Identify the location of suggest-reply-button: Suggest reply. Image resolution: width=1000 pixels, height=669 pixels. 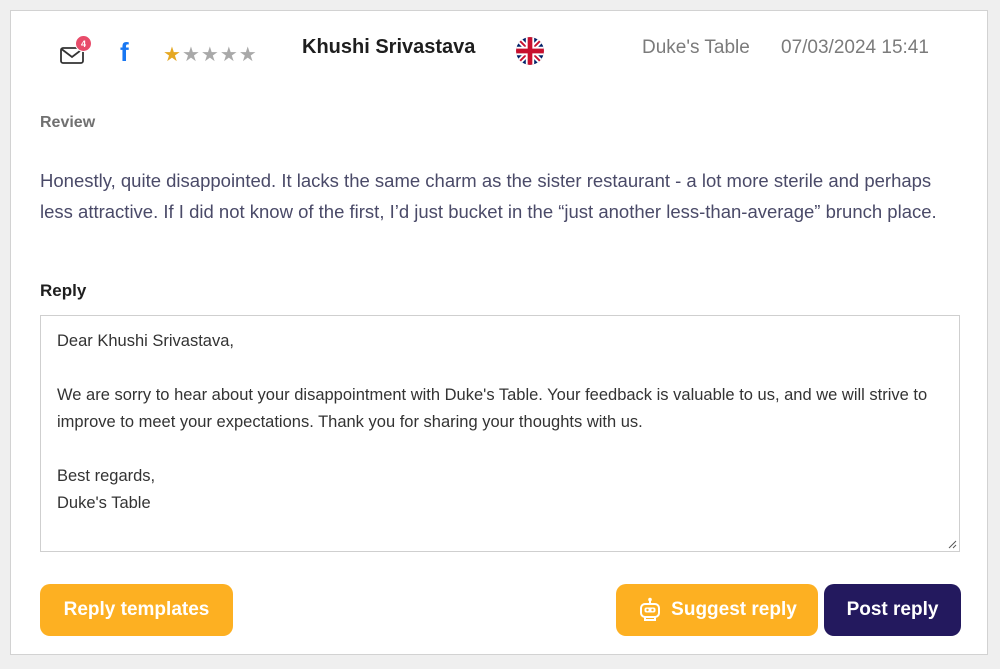
(717, 610).